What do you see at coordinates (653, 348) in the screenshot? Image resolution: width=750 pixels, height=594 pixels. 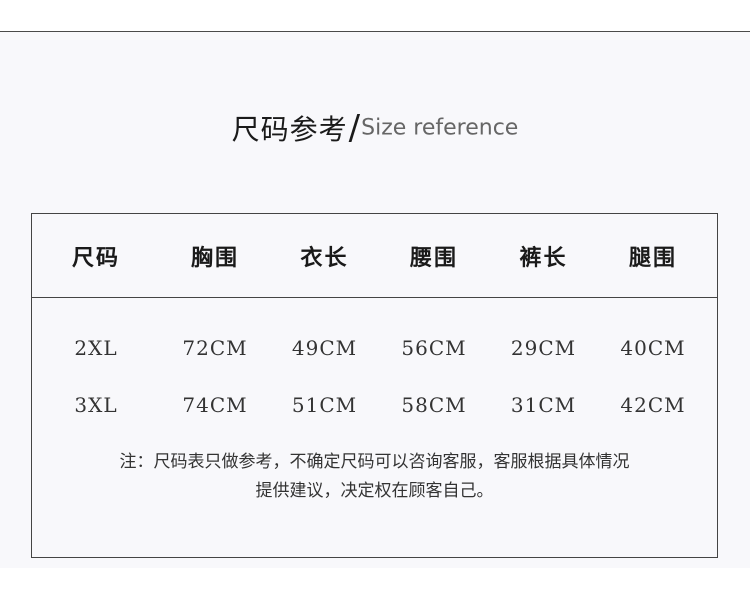 I see `cell-thigh: 40CM` at bounding box center [653, 348].